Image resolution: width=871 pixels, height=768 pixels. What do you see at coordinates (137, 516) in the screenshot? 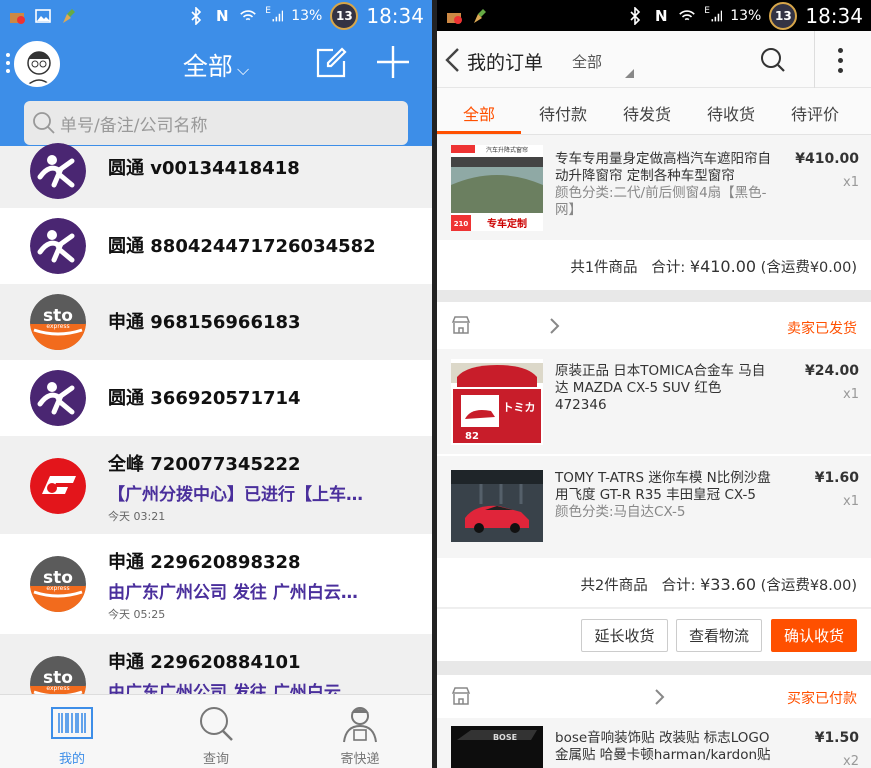
I see `tracking-time: 今天 03:21` at bounding box center [137, 516].